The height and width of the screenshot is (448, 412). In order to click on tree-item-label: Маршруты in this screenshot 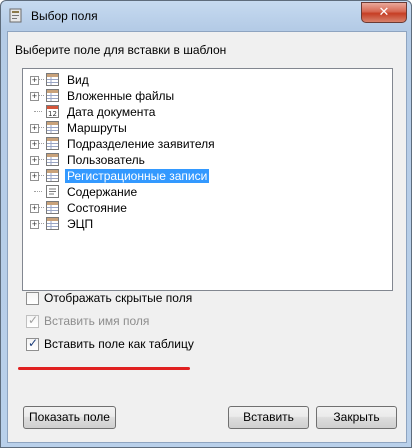, I will do `click(97, 128)`.